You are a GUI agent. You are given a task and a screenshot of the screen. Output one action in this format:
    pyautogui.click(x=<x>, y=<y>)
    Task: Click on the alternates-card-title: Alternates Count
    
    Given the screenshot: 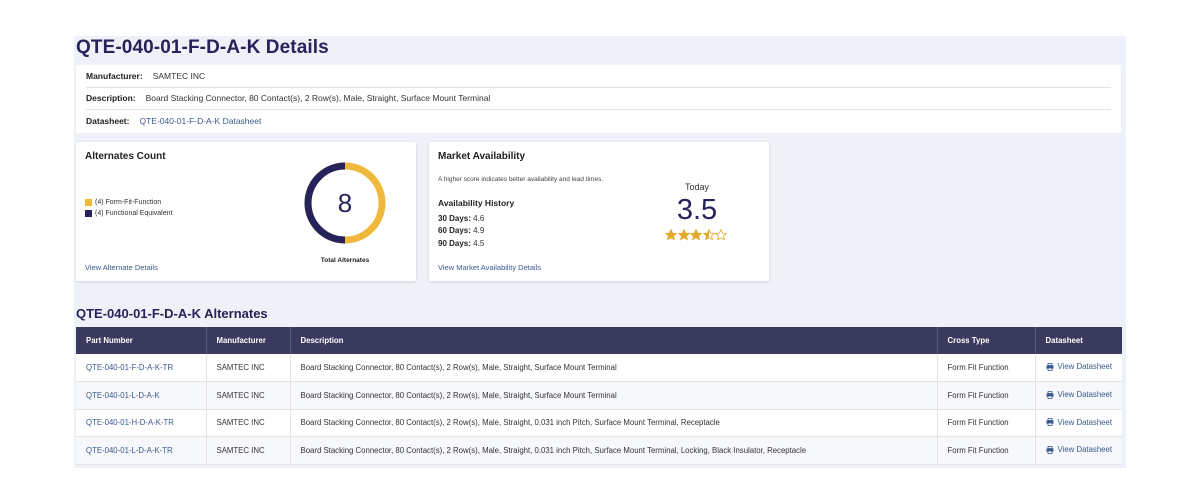 What is the action you would take?
    pyautogui.click(x=125, y=156)
    